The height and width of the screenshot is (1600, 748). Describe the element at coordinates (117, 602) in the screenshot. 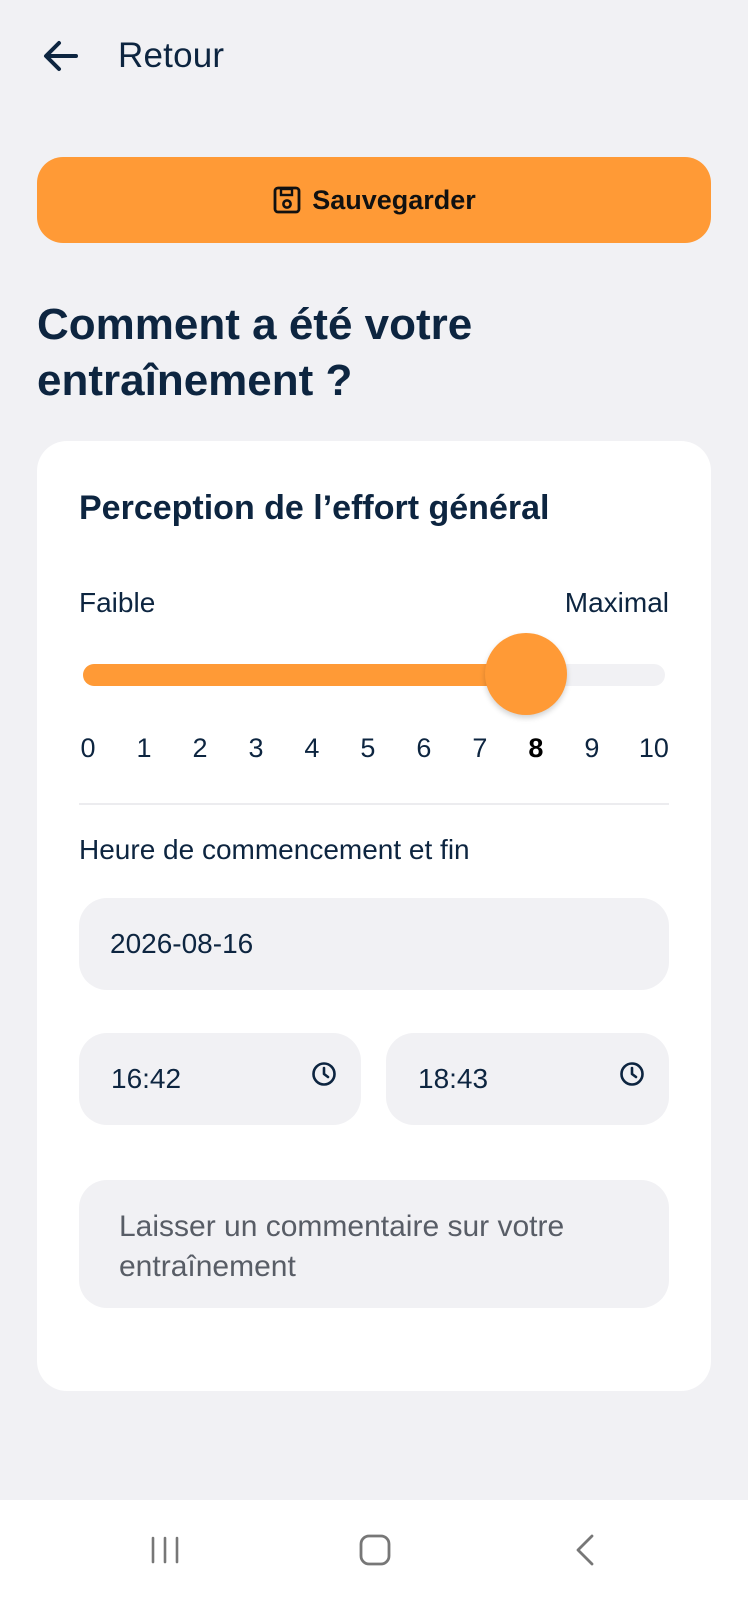

I see `scale-min-label: Faible` at that location.